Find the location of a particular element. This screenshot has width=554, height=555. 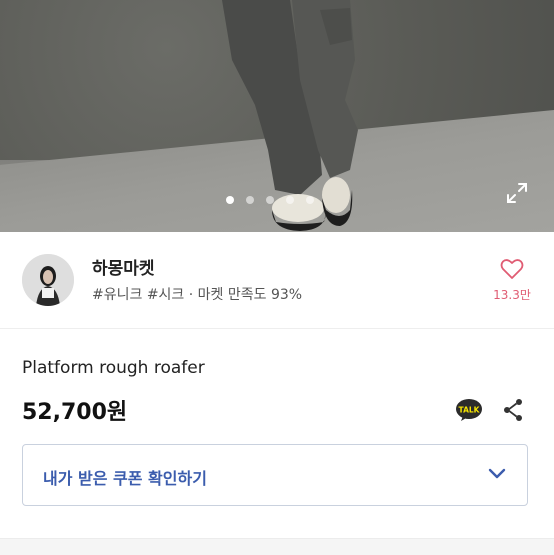

share-icon is located at coordinates (513, 410).